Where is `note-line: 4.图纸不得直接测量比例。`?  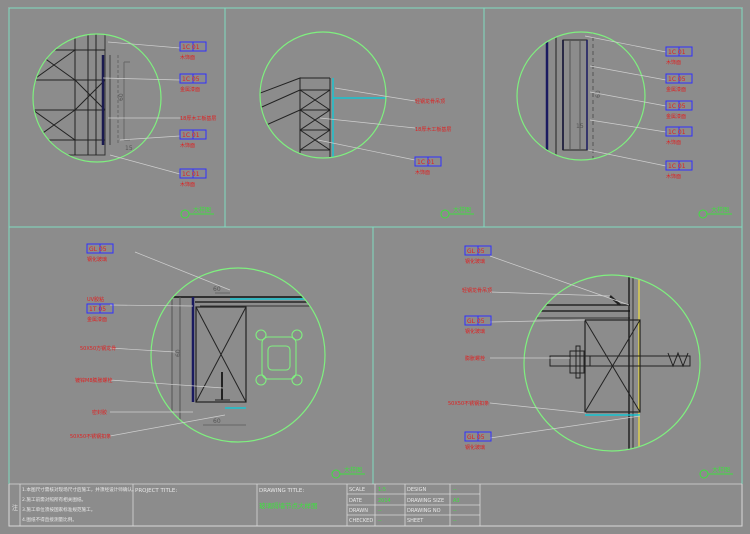
note-line: 4.图纸不得直接测量比例。 is located at coordinates (49, 519).